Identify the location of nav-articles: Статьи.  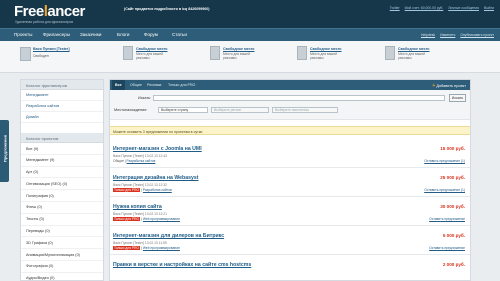
(179, 34).